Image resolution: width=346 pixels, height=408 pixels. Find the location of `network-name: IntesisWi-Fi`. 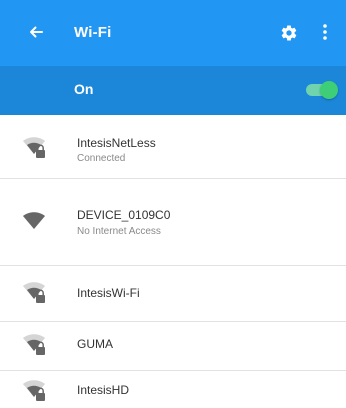

network-name: IntesisWi-Fi is located at coordinates (108, 293).